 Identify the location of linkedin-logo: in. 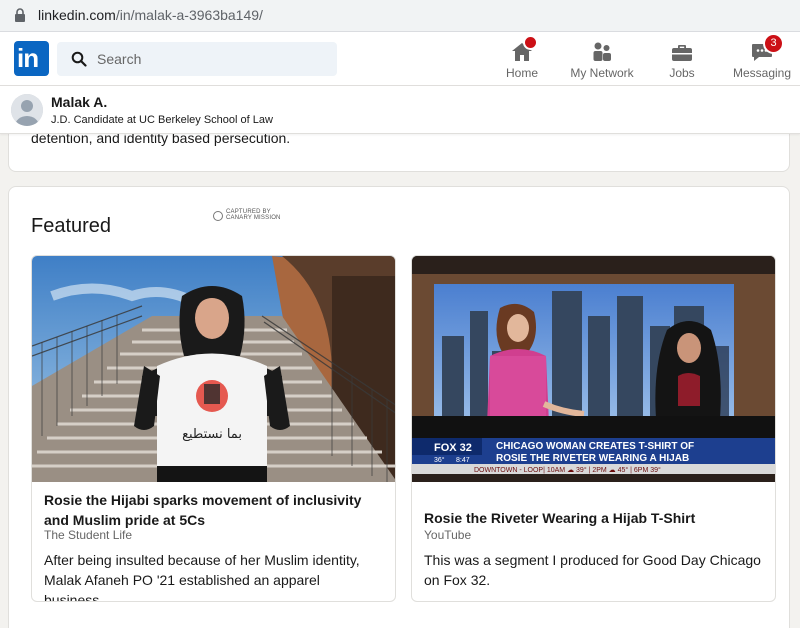
(31, 58).